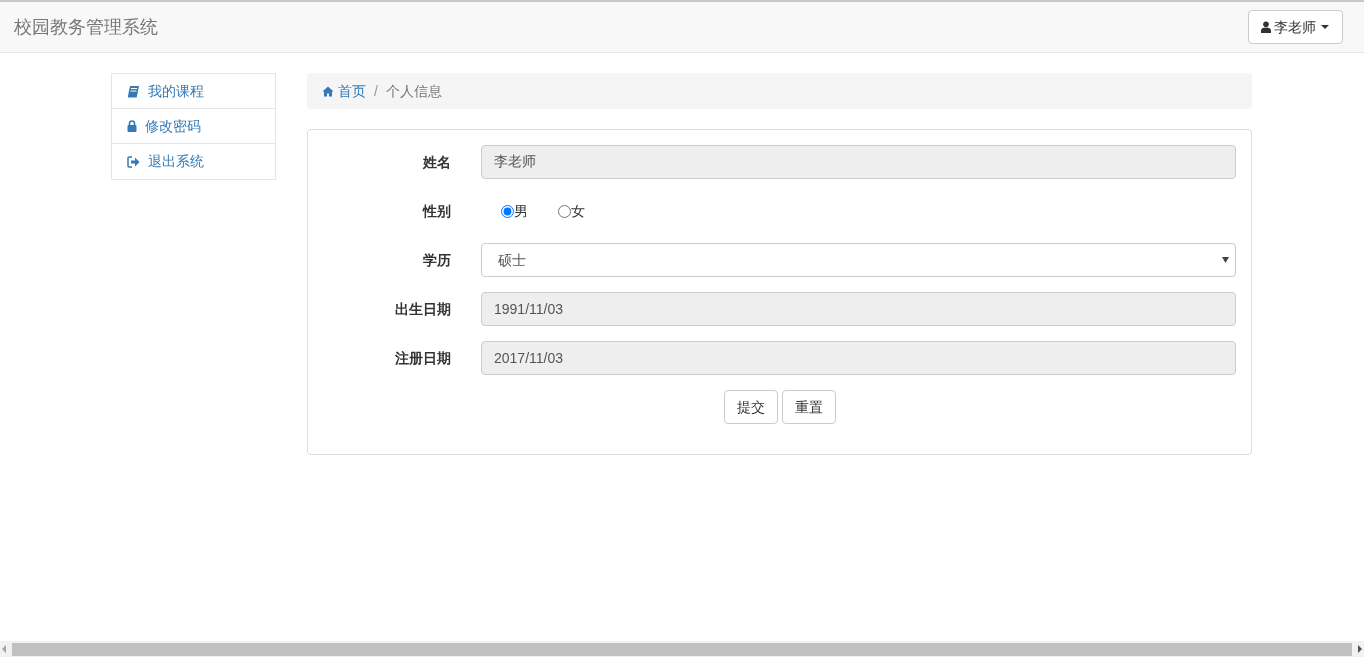  What do you see at coordinates (193, 161) in the screenshot?
I see `sidebar-link: 退出系统` at bounding box center [193, 161].